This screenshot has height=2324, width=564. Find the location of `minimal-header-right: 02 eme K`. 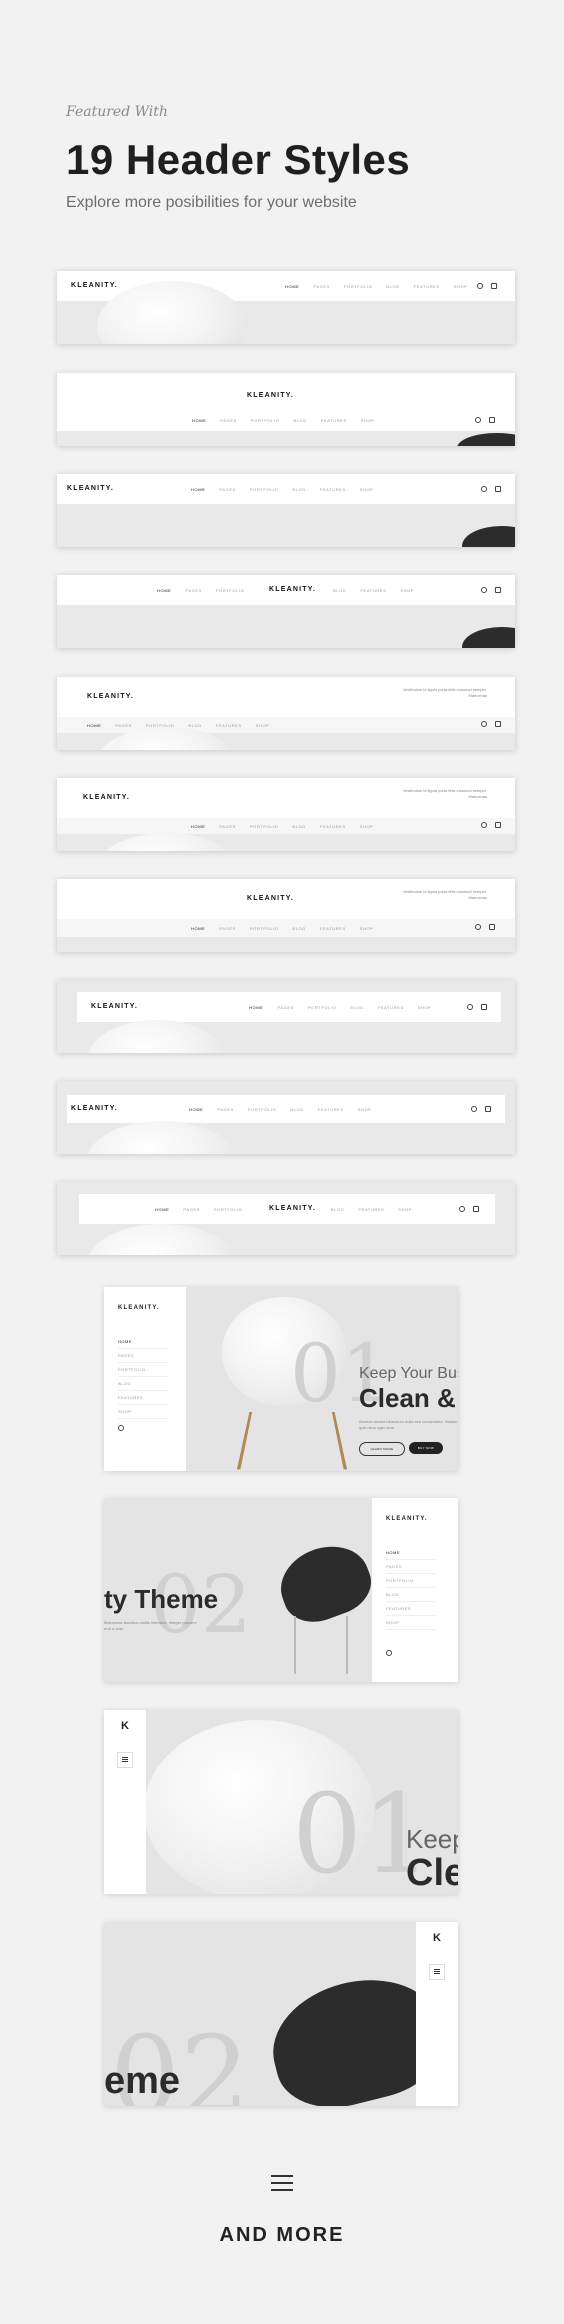

minimal-header-right: 02 eme K is located at coordinates (281, 2014).